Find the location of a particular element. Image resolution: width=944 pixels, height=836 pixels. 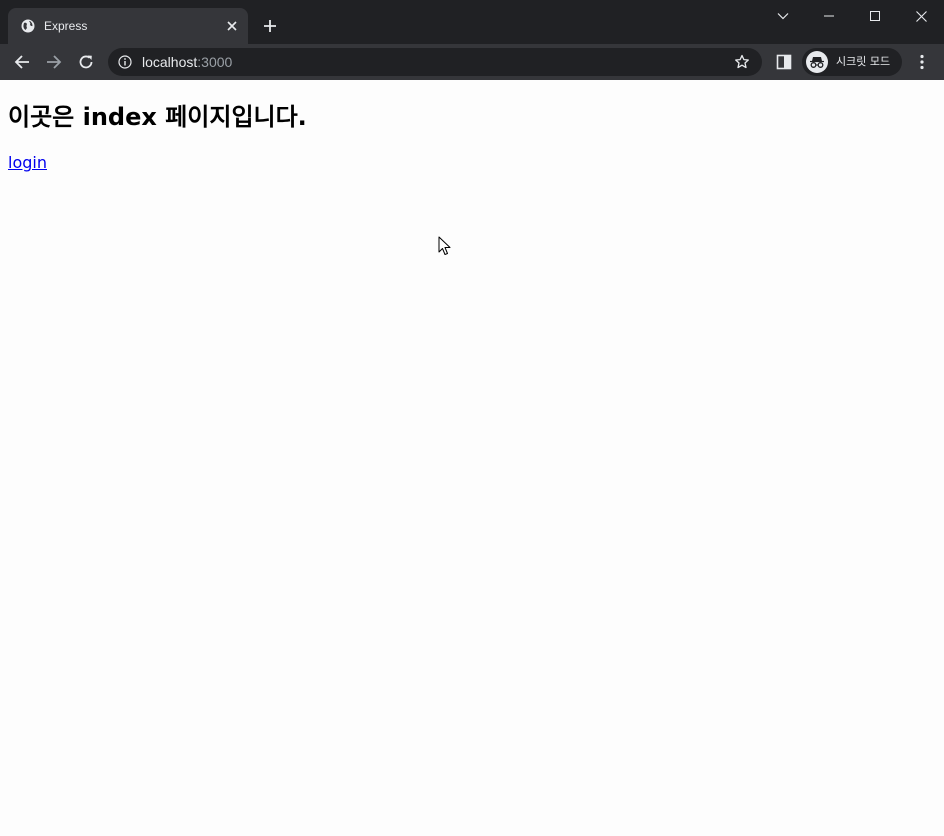

back-button is located at coordinates (22, 62).